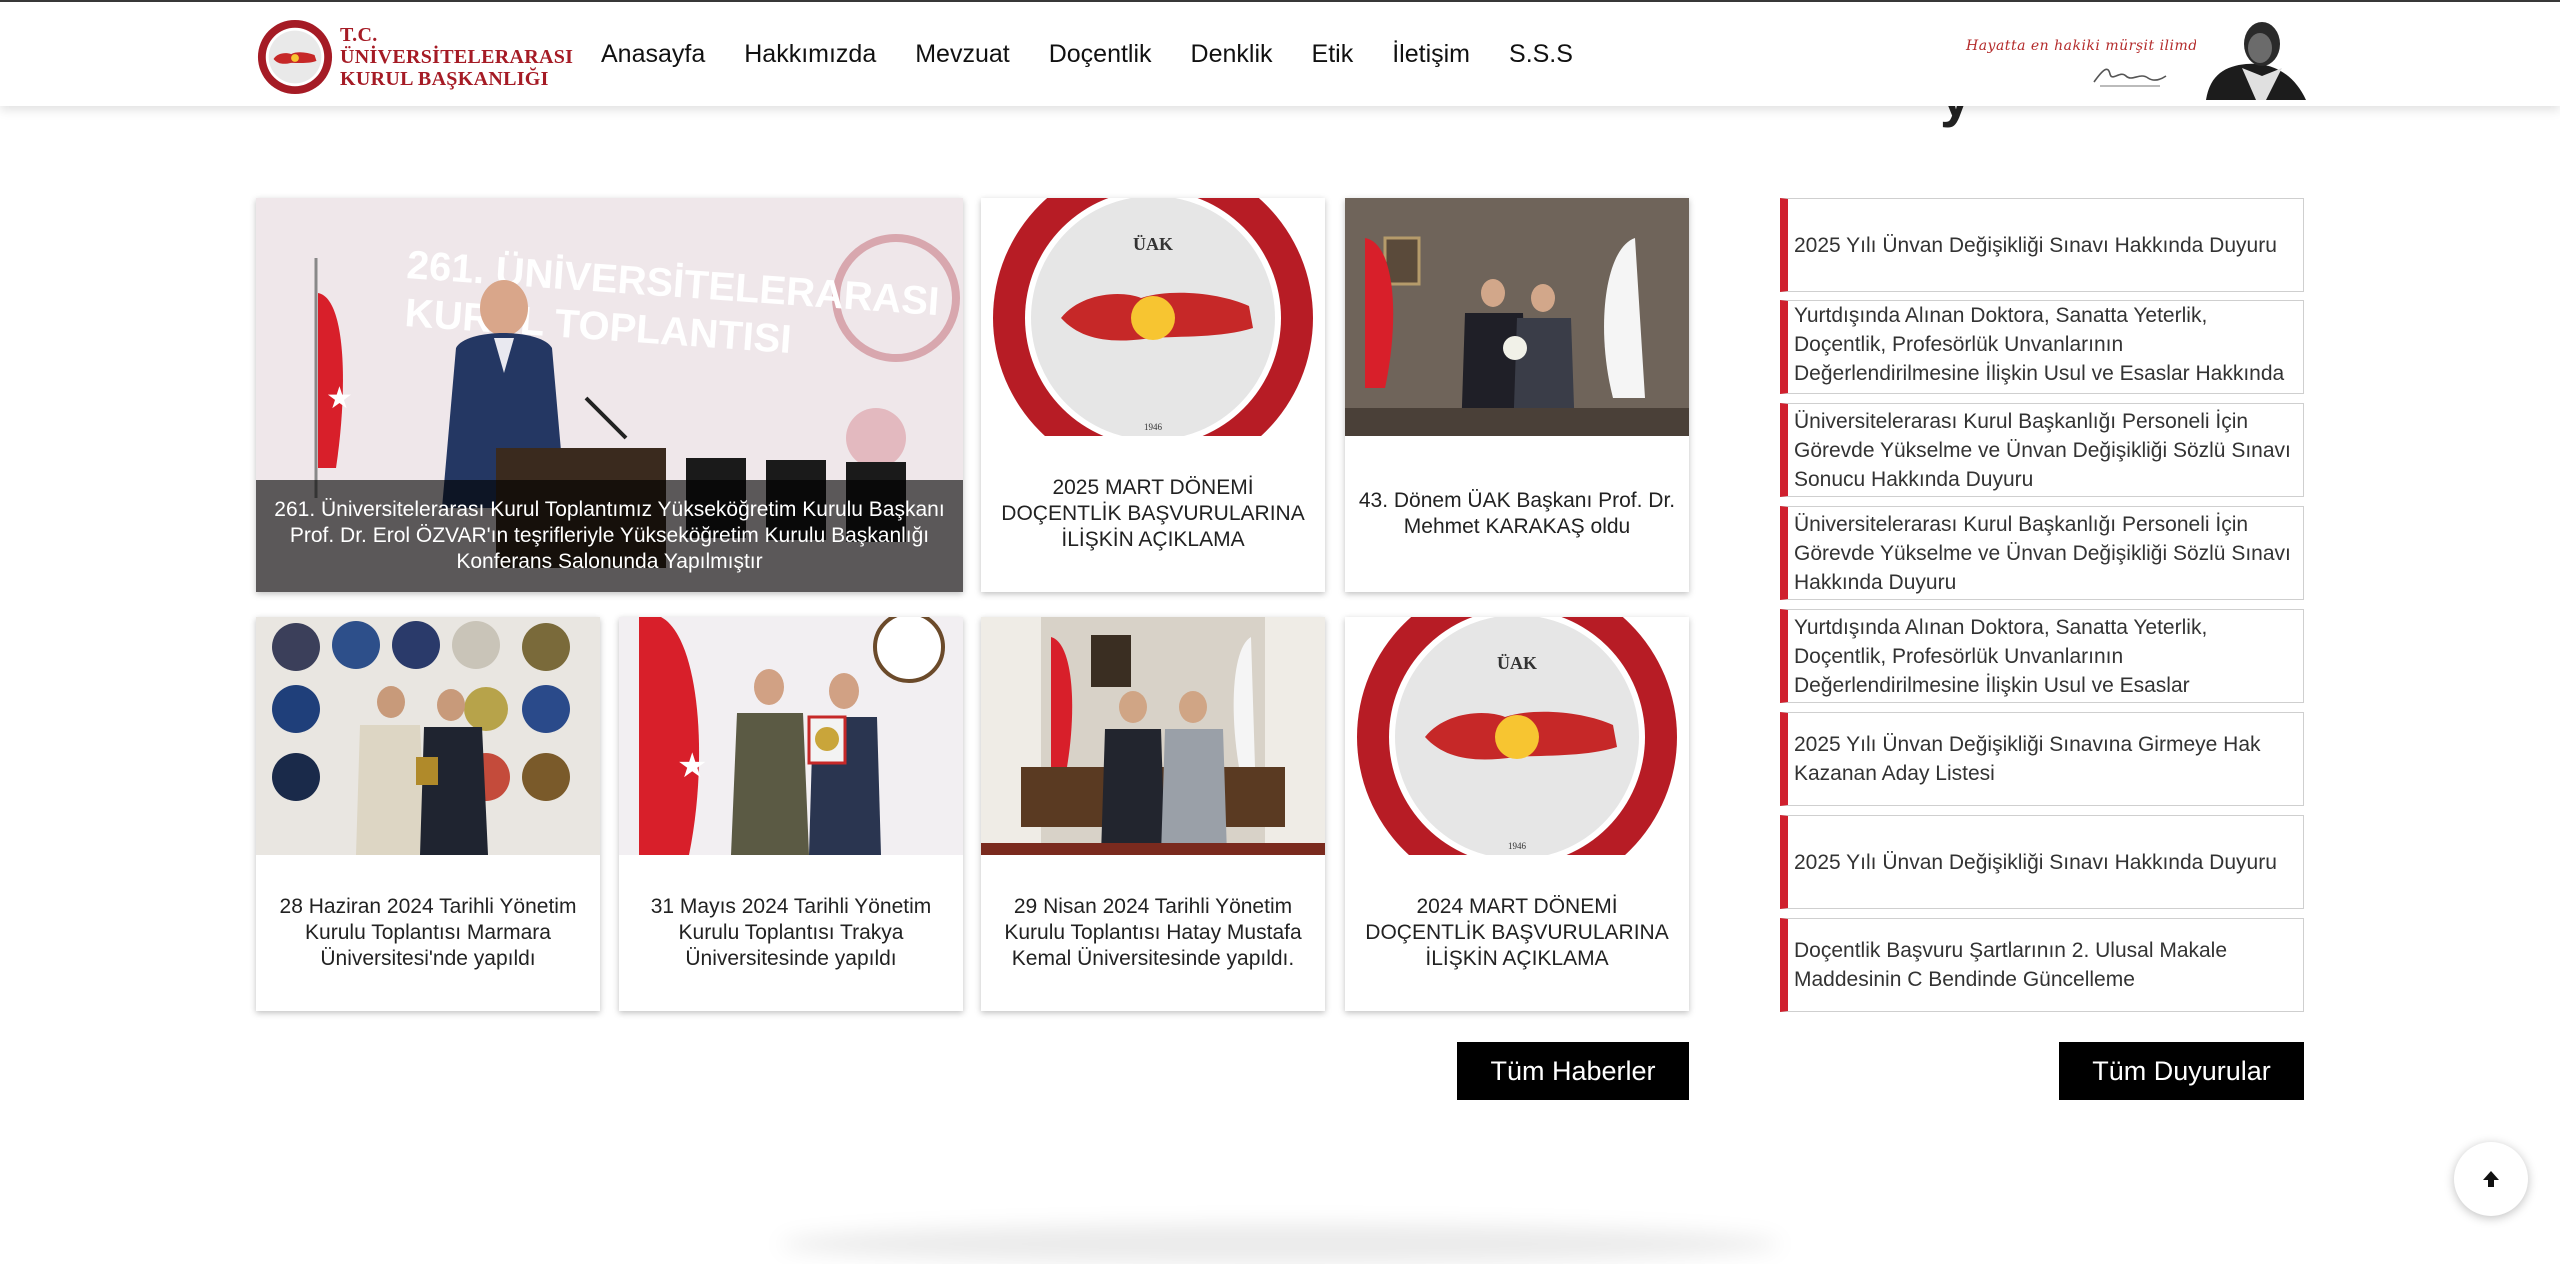 The width and height of the screenshot is (2560, 1264). I want to click on nav-anasayfa: Anasayfa, so click(653, 54).